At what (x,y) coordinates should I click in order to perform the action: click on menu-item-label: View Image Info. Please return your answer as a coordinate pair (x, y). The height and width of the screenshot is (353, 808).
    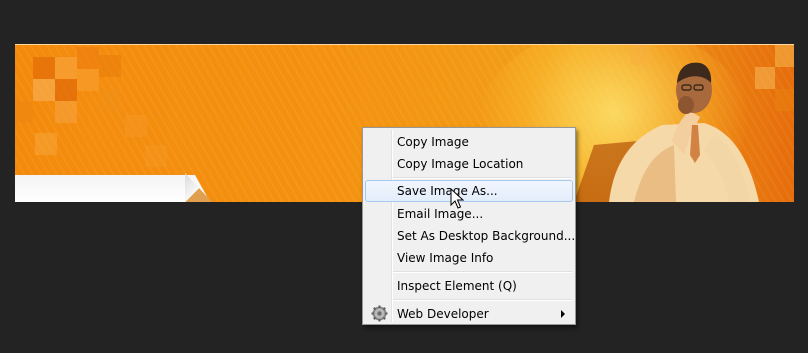
    Looking at the image, I should click on (445, 258).